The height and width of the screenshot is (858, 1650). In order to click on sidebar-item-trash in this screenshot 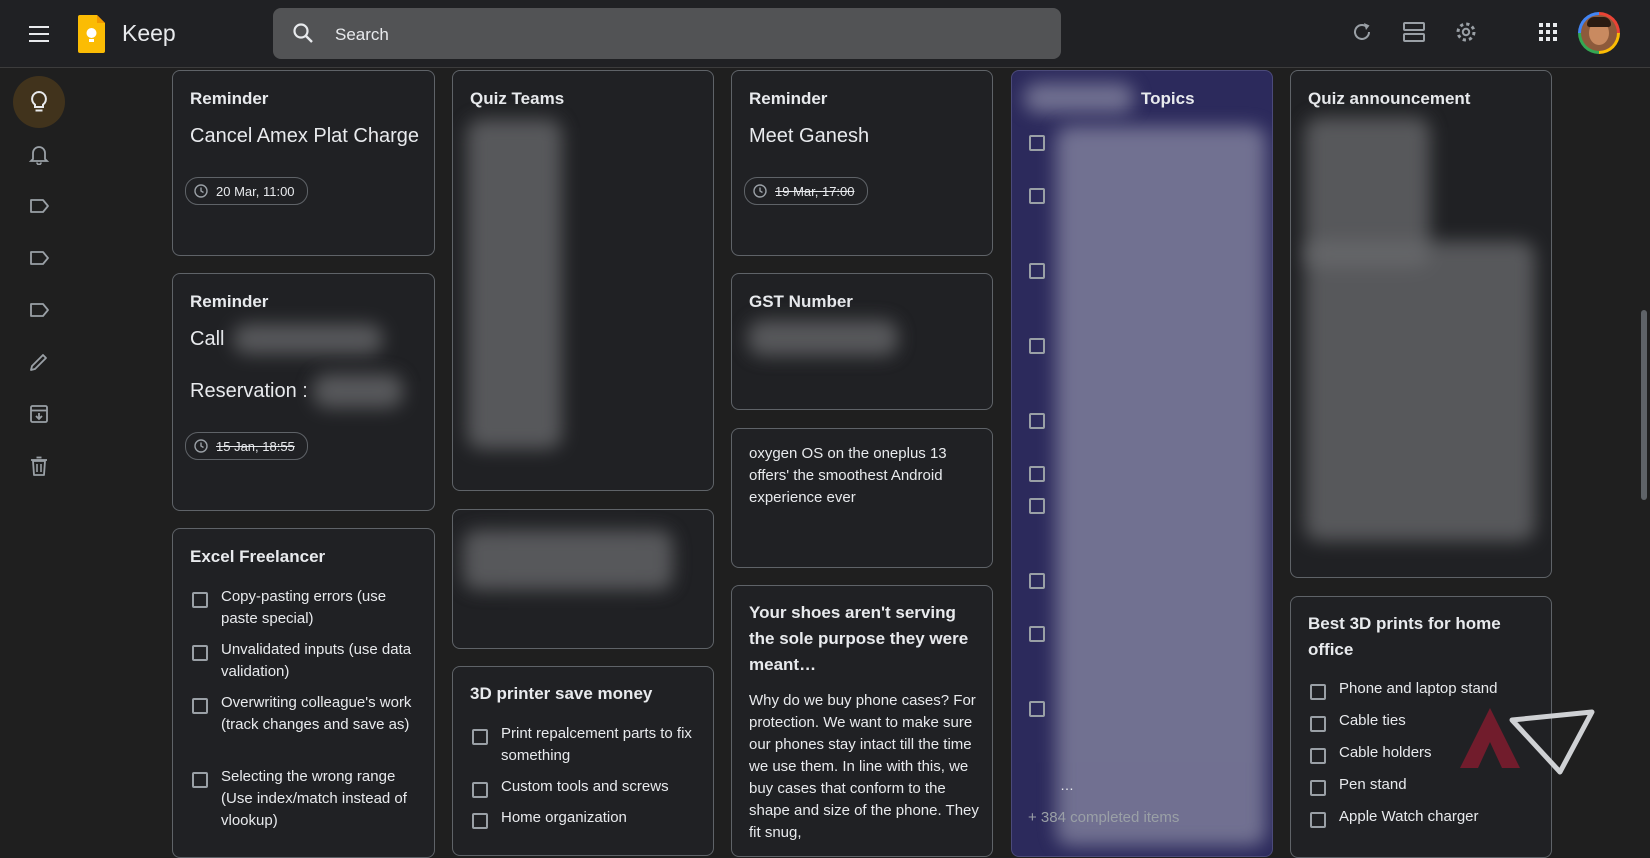, I will do `click(39, 466)`.